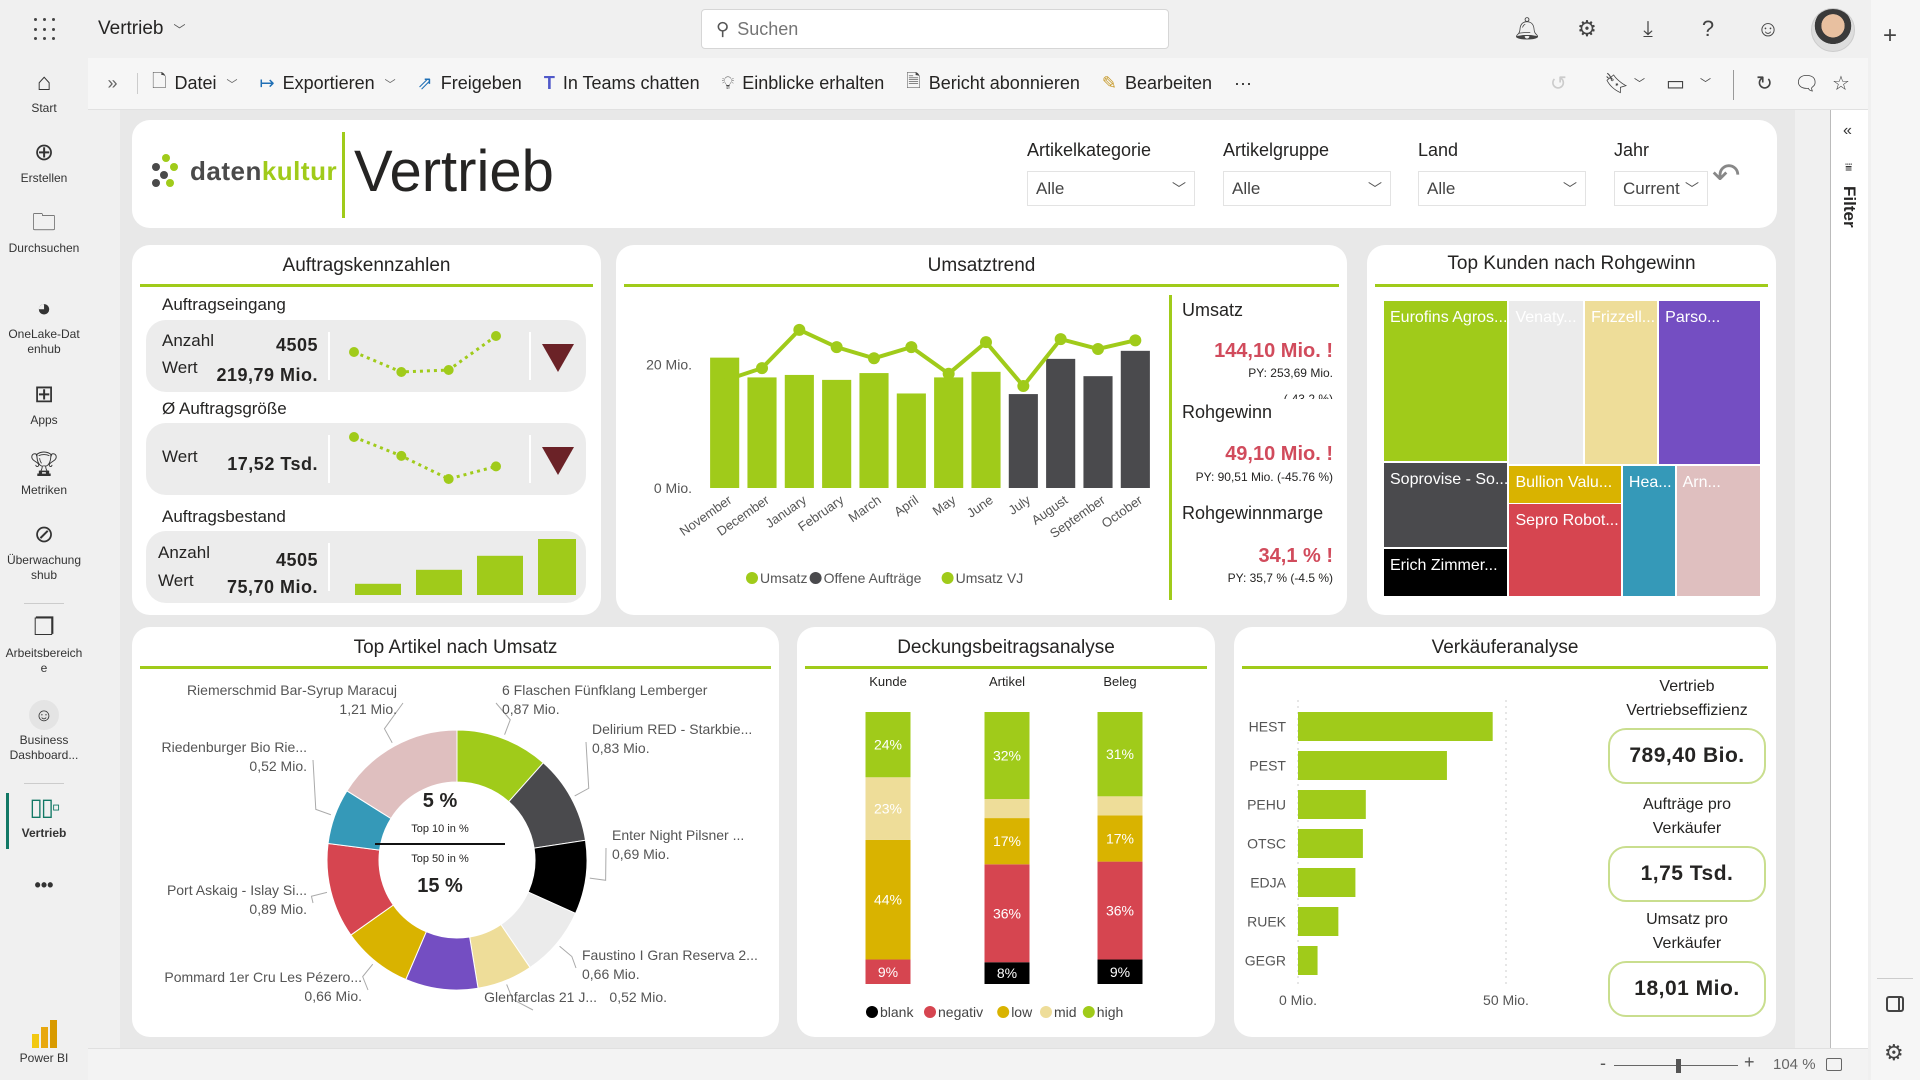  I want to click on slicer-land-dropdown: Alle ﹀, so click(1502, 188).